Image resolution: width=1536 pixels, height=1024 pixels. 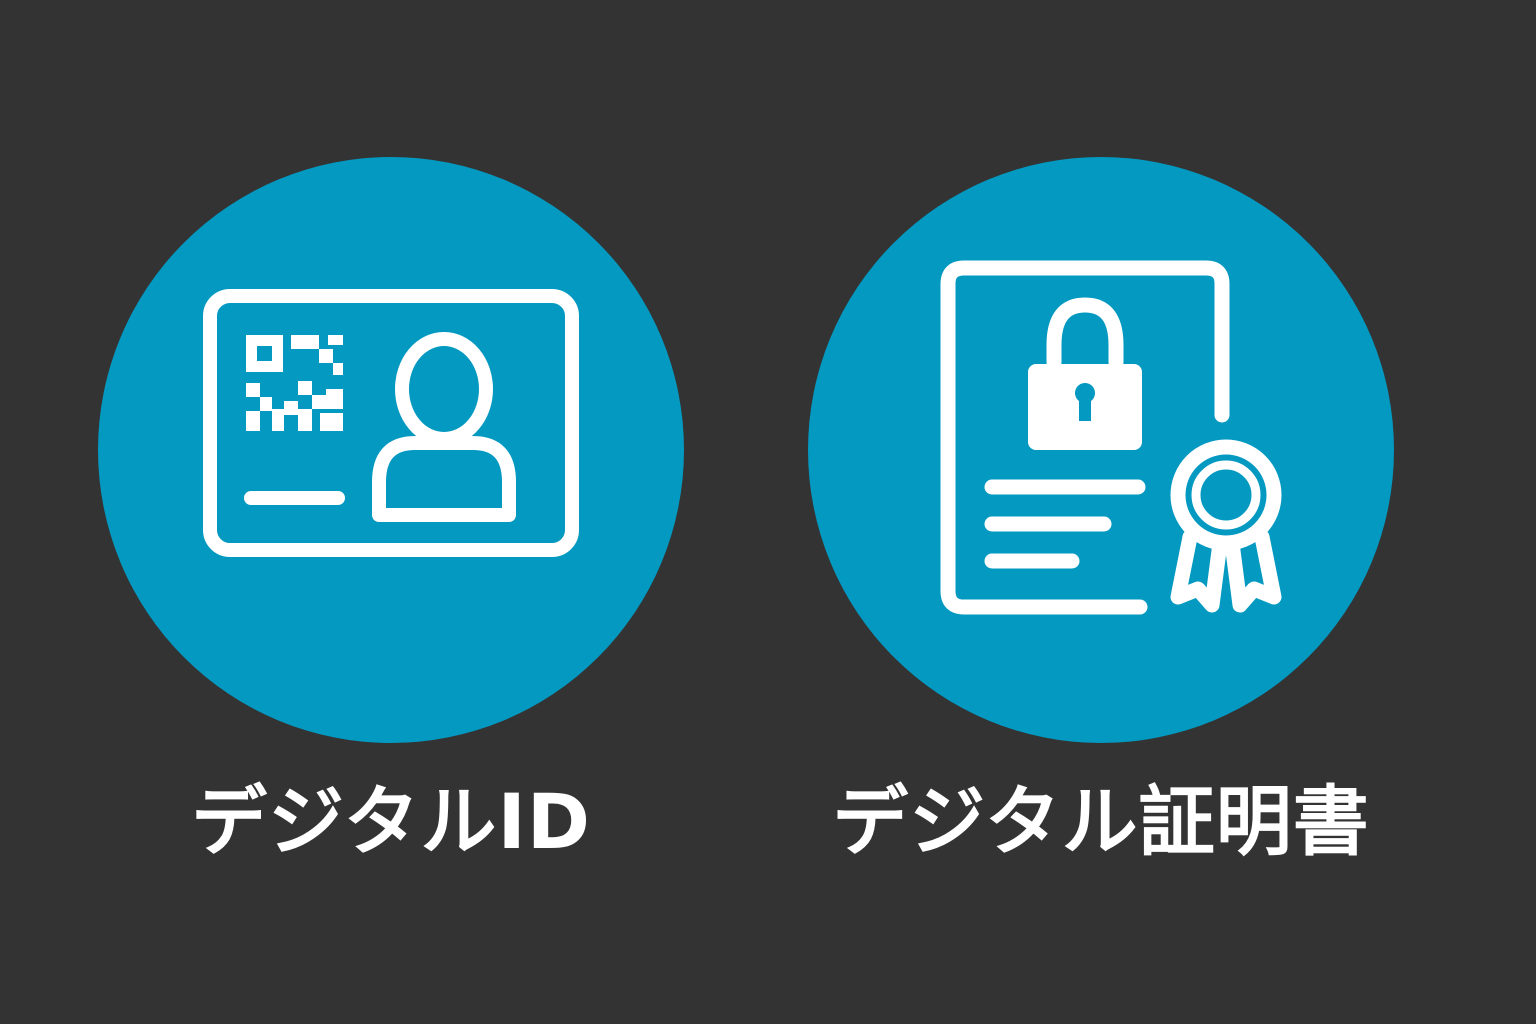 What do you see at coordinates (391, 423) in the screenshot?
I see `id-card-icon` at bounding box center [391, 423].